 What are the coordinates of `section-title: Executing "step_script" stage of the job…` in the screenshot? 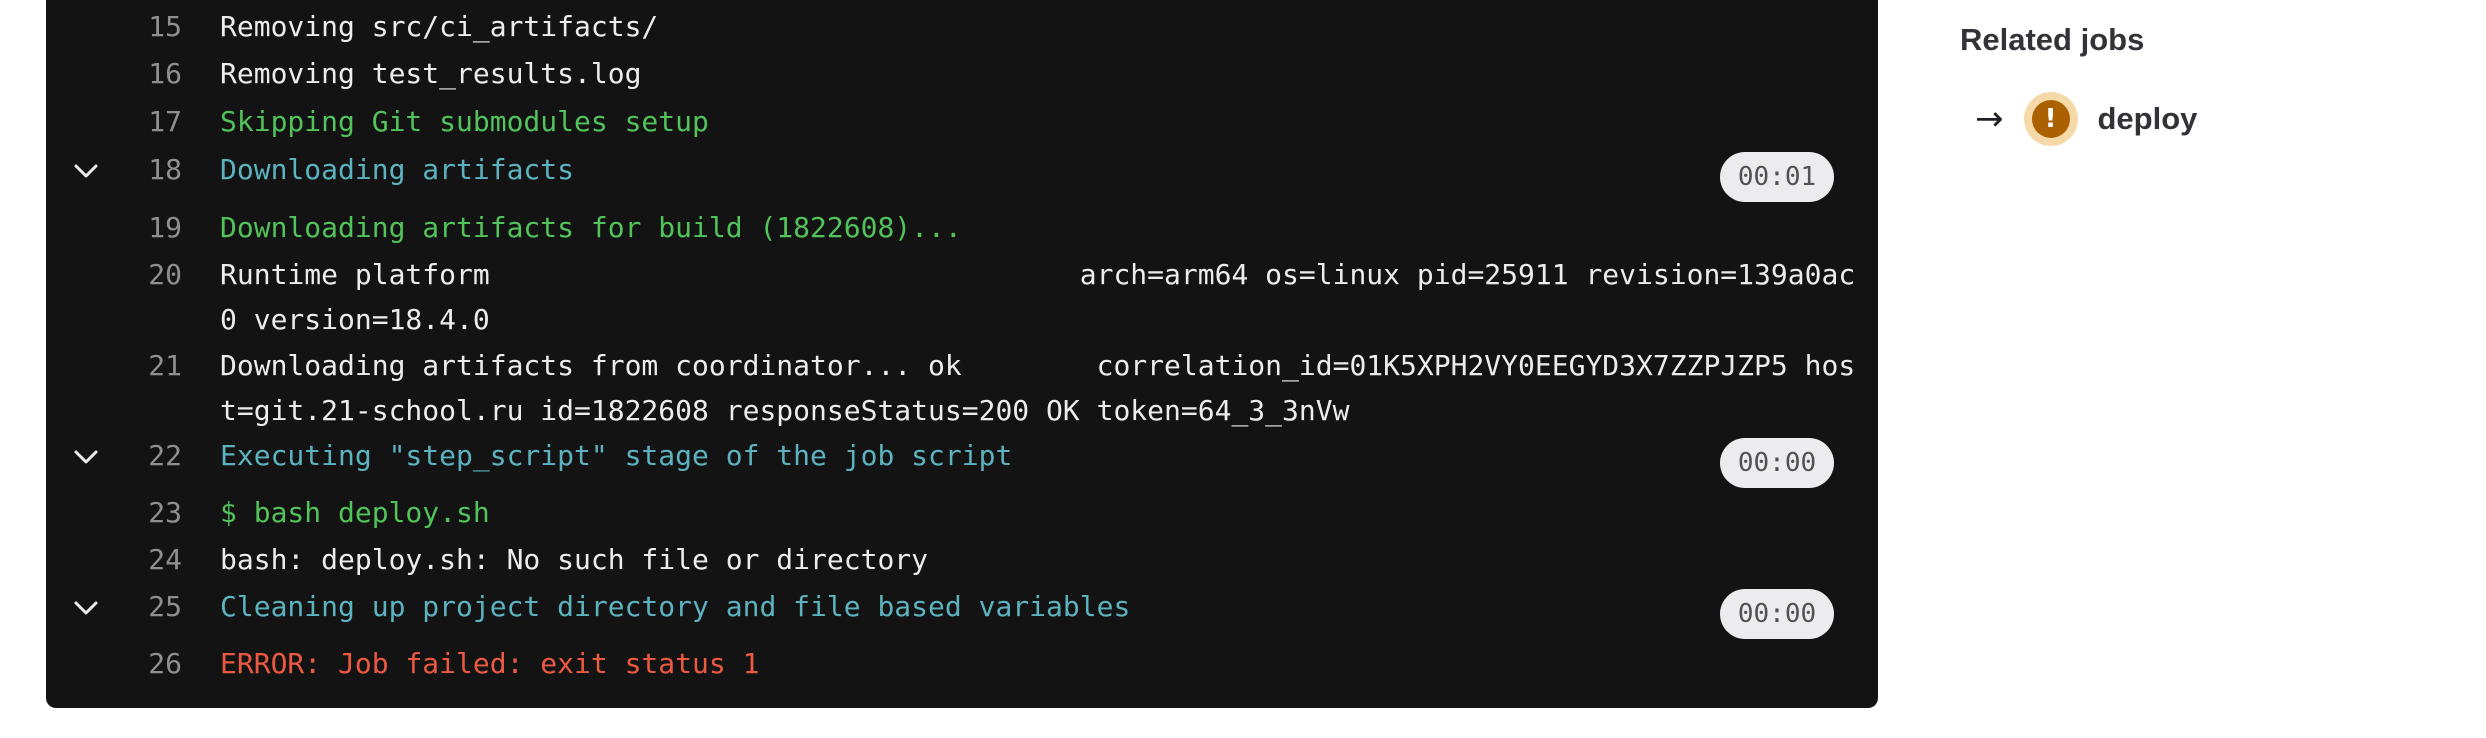 It's located at (616, 455).